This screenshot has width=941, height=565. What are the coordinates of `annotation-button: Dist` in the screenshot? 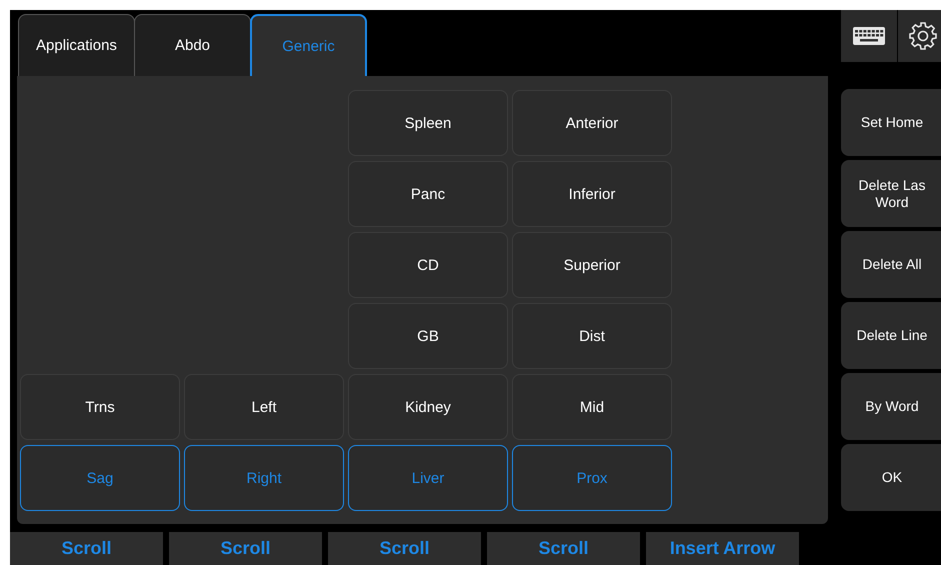 It's located at (592, 336).